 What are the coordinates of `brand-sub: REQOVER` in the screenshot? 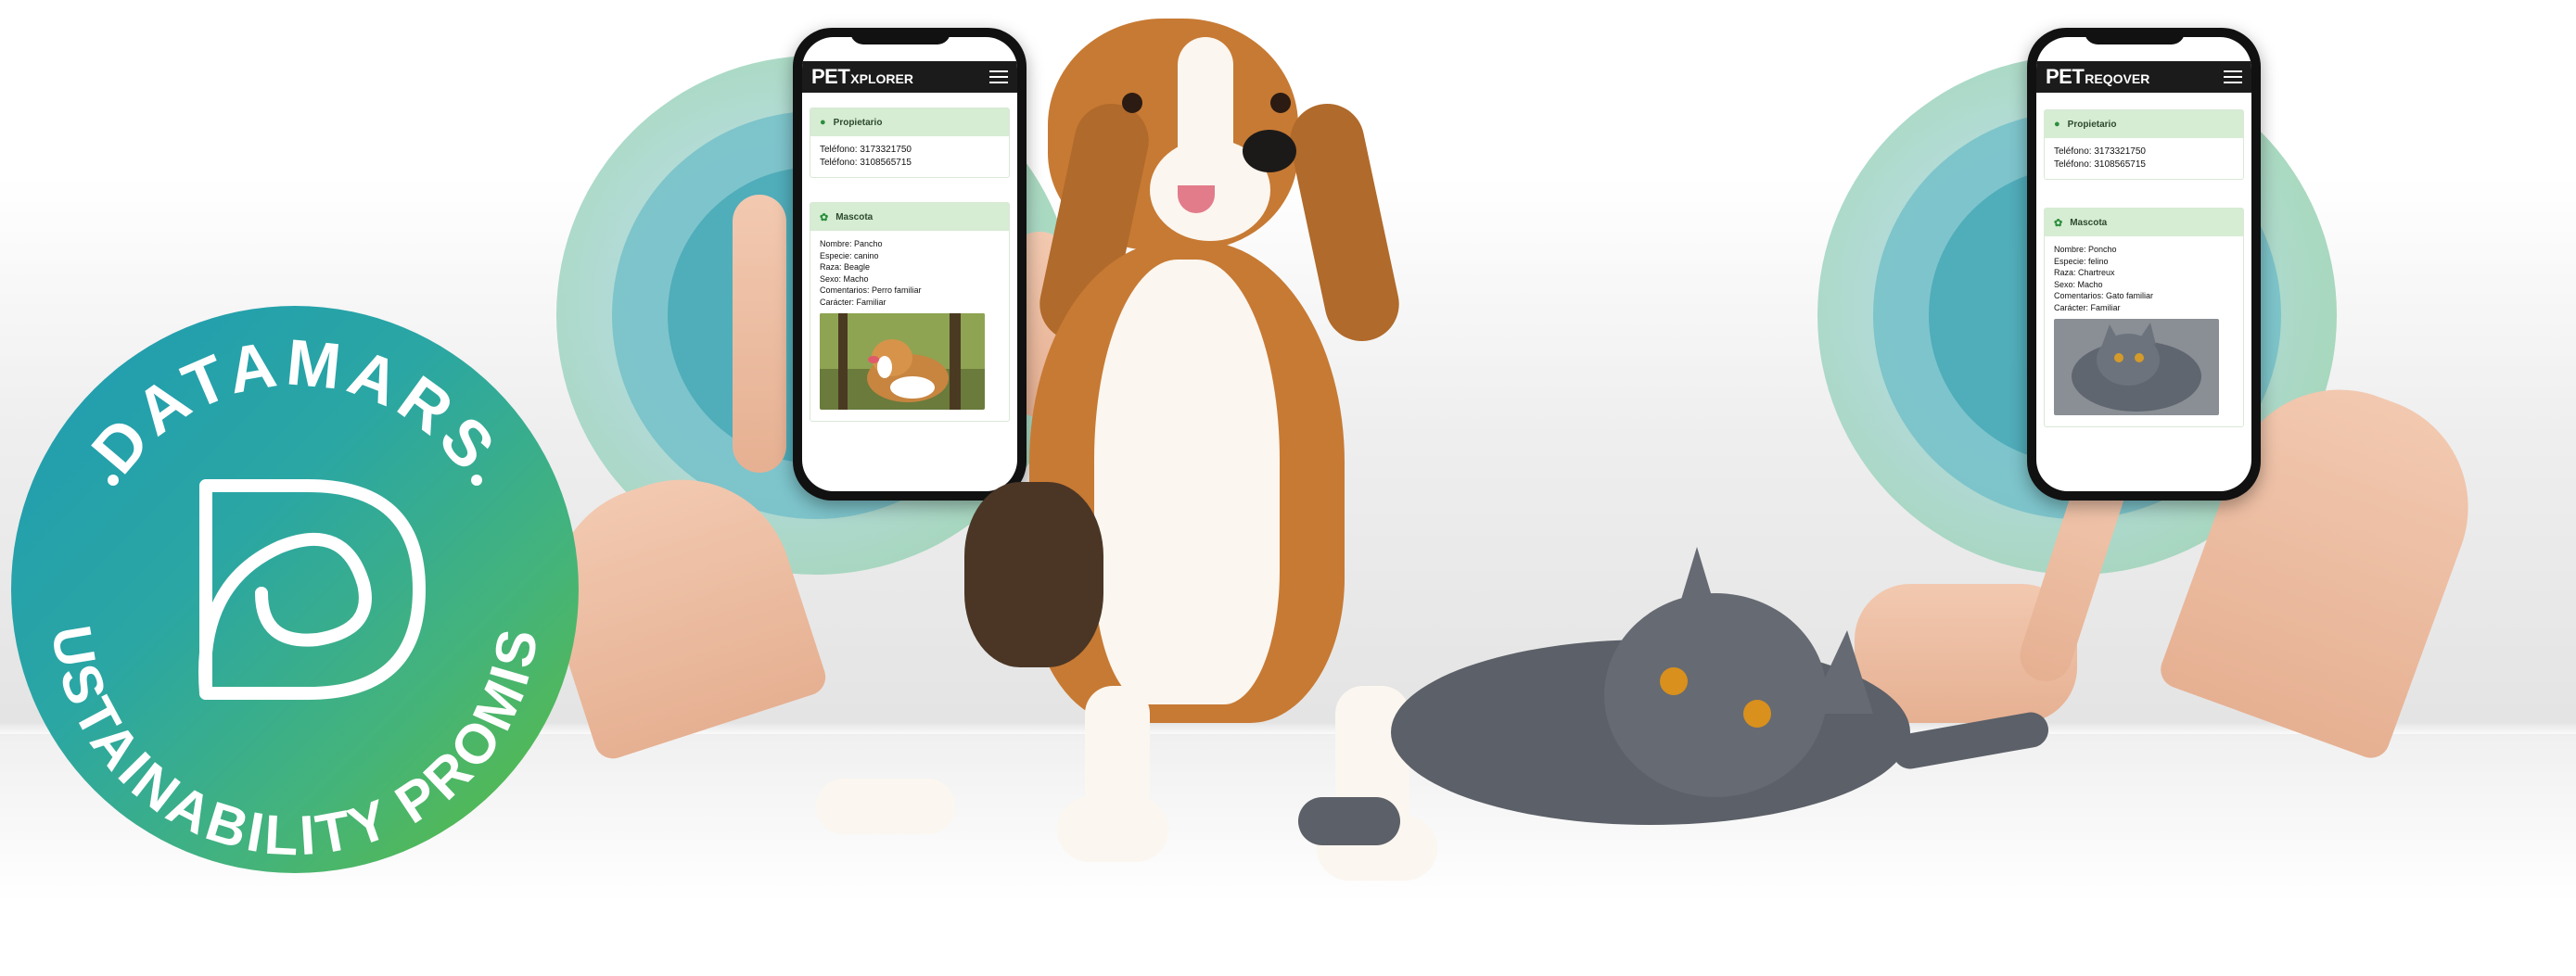 It's located at (2117, 78).